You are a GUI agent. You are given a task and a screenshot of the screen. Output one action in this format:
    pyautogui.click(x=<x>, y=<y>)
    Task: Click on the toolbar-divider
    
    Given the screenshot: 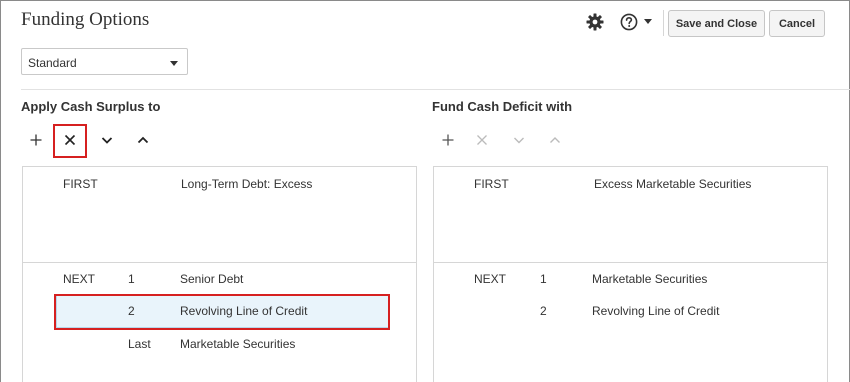 What is the action you would take?
    pyautogui.click(x=663, y=23)
    